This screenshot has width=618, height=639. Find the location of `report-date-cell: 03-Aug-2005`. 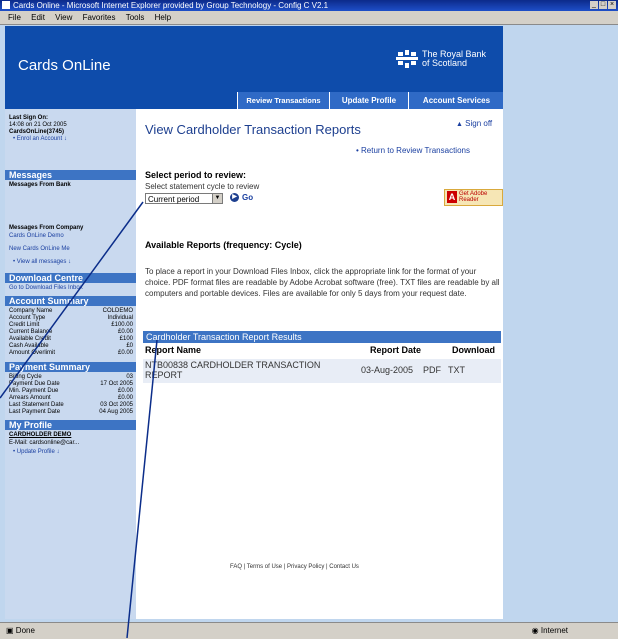

report-date-cell: 03-Aug-2005 is located at coordinates (387, 370).